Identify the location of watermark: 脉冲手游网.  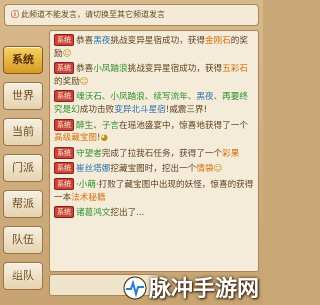
(191, 287).